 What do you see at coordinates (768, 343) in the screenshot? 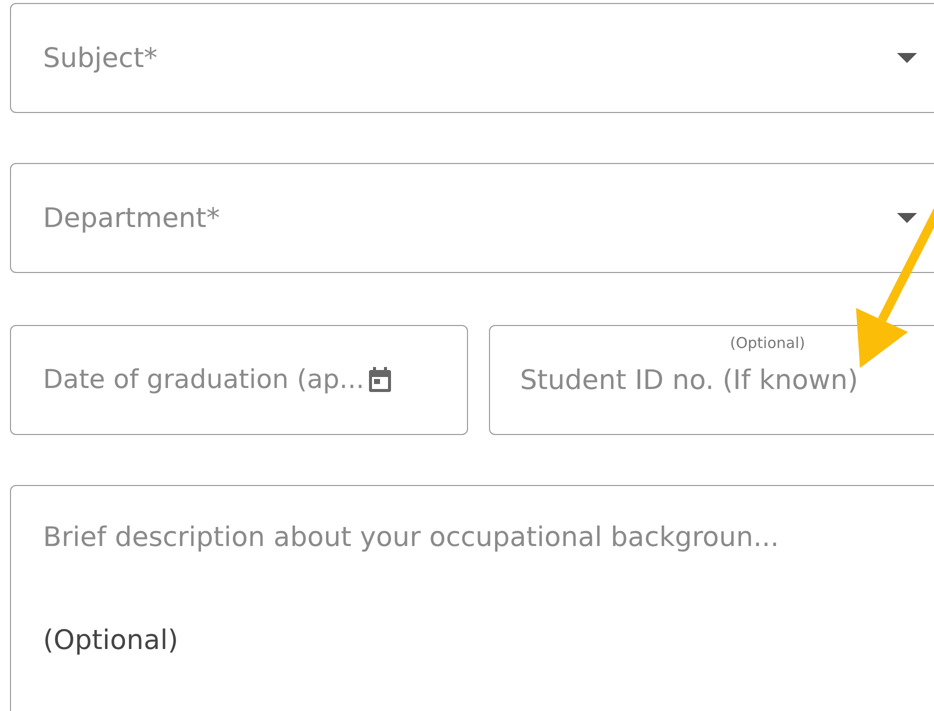
I see `optional-hint: (Optional)` at bounding box center [768, 343].